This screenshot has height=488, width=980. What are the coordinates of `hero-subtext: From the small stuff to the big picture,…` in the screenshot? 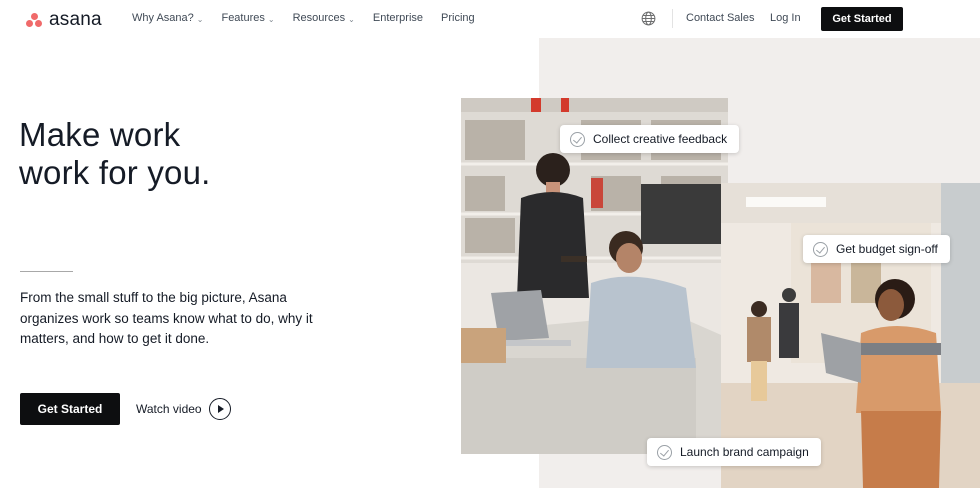 It's located at (166, 318).